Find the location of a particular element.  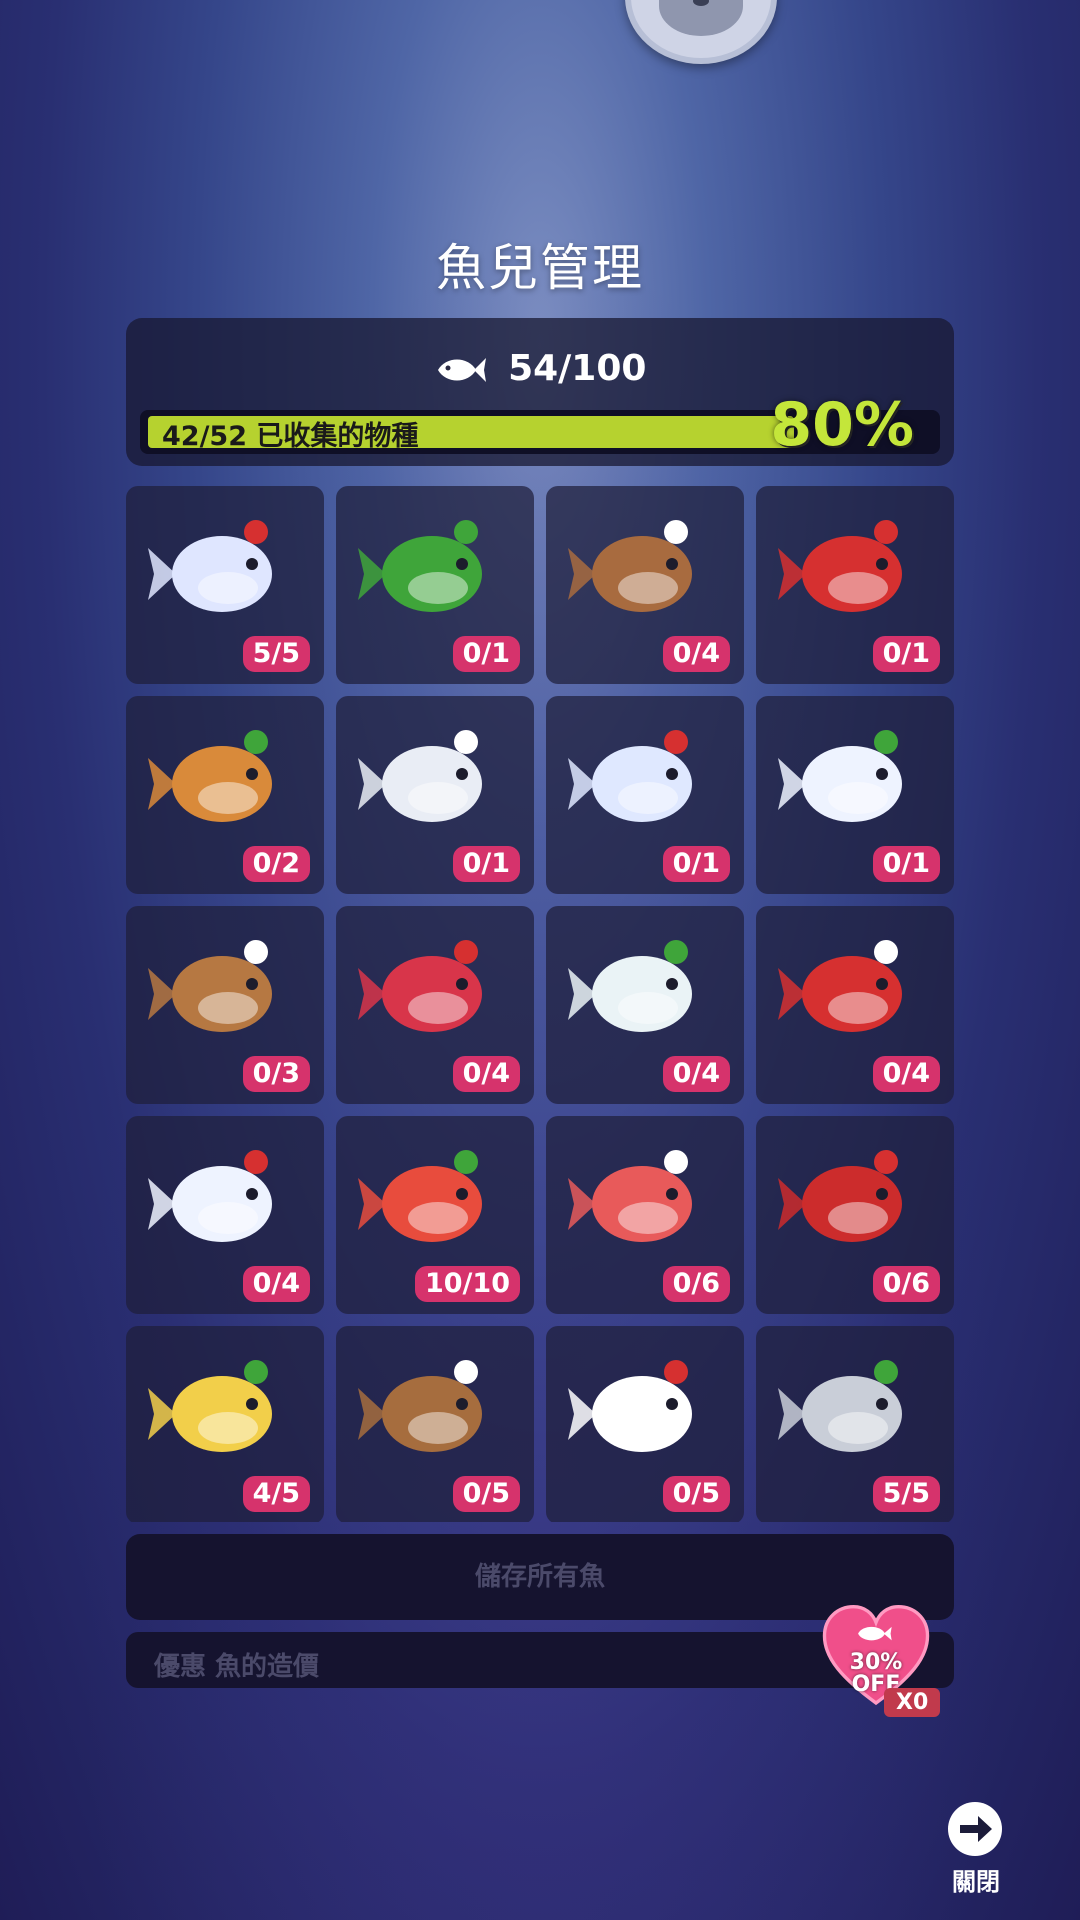

snowball-candy-fish-icon is located at coordinates (840, 776).